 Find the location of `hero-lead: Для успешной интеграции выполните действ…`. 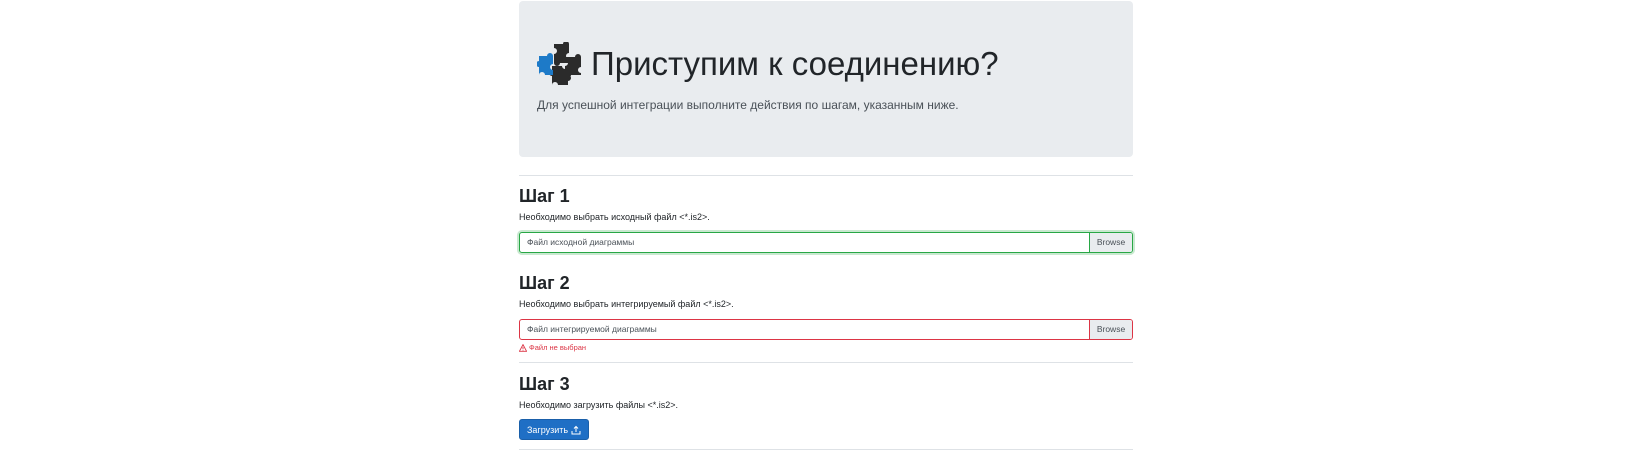

hero-lead: Для успешной интеграции выполните действ… is located at coordinates (748, 105).